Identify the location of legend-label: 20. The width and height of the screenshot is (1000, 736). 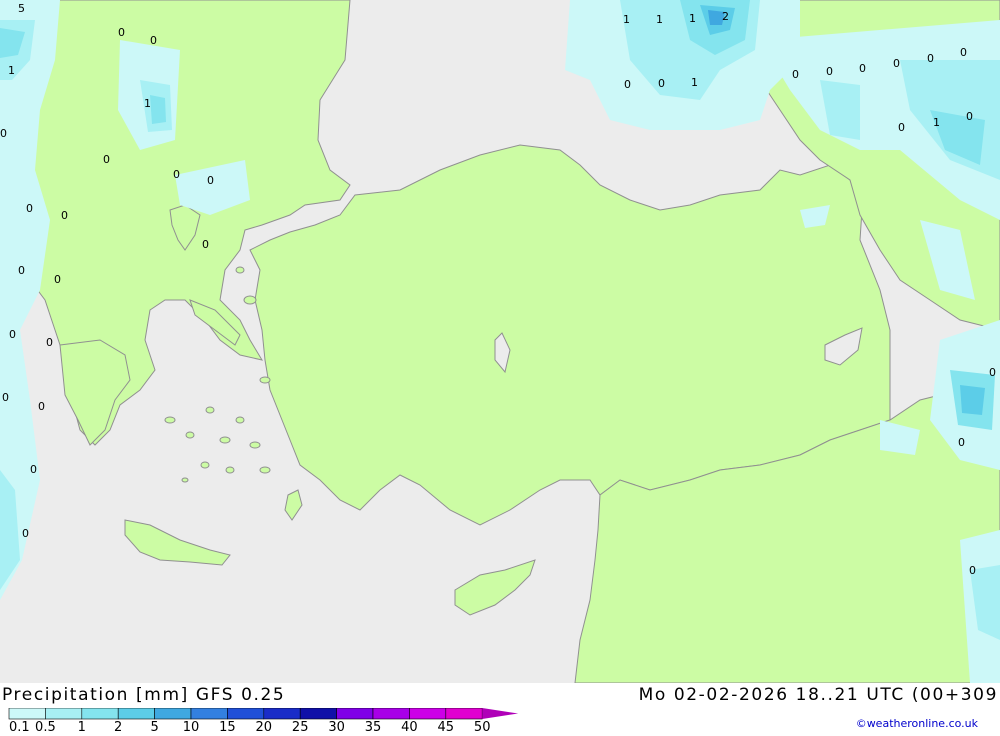
(264, 726).